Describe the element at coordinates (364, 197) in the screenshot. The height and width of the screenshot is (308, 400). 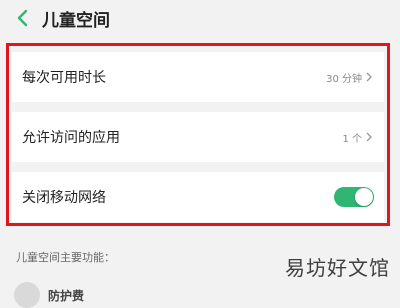
I see `toggle-knob` at that location.